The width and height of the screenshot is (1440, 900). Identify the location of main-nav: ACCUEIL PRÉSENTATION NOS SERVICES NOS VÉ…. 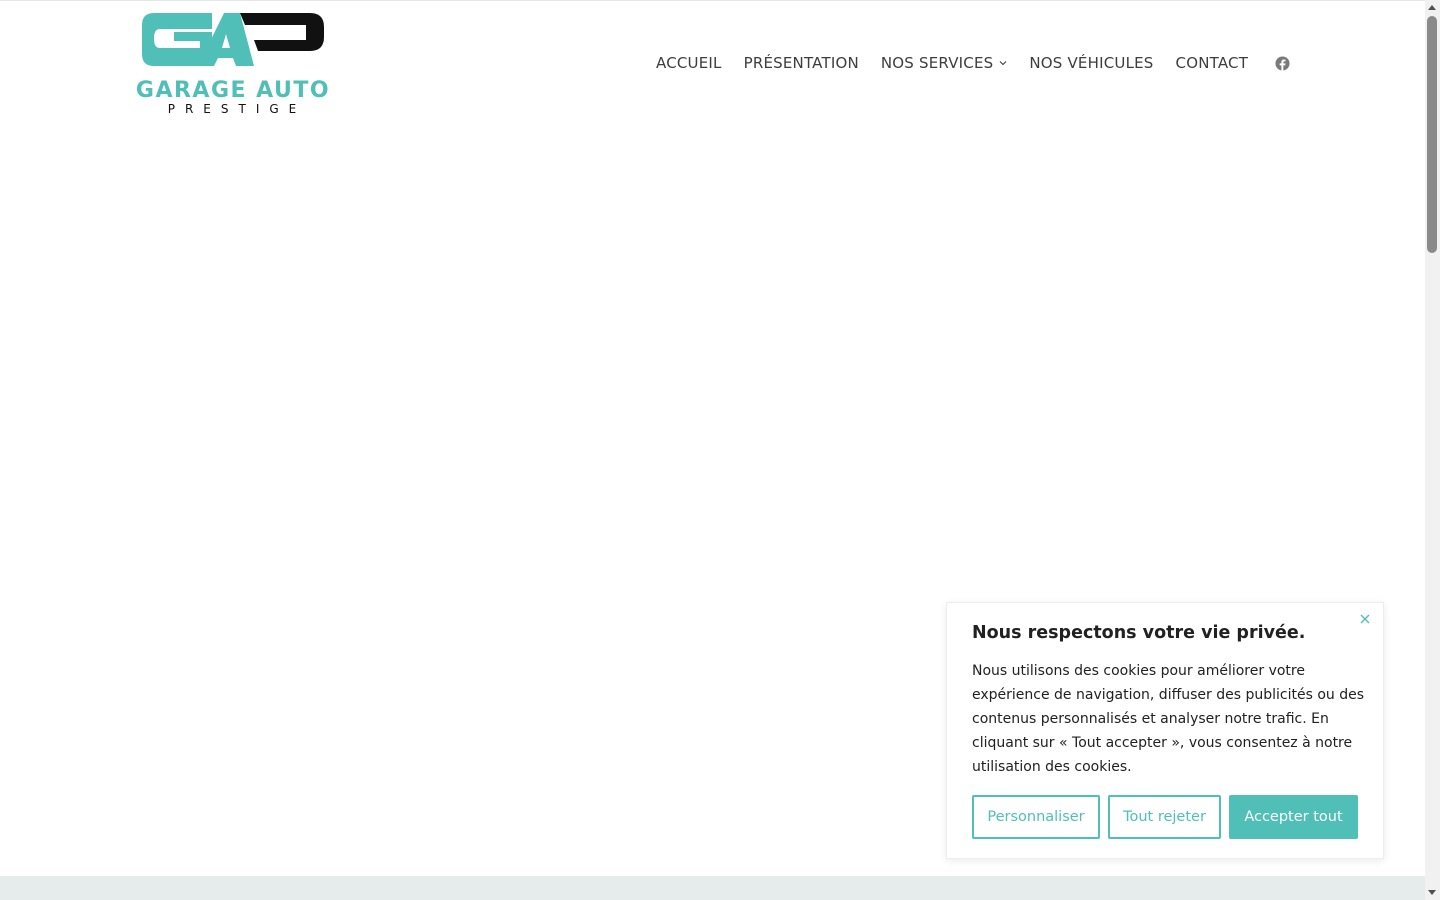
(973, 63).